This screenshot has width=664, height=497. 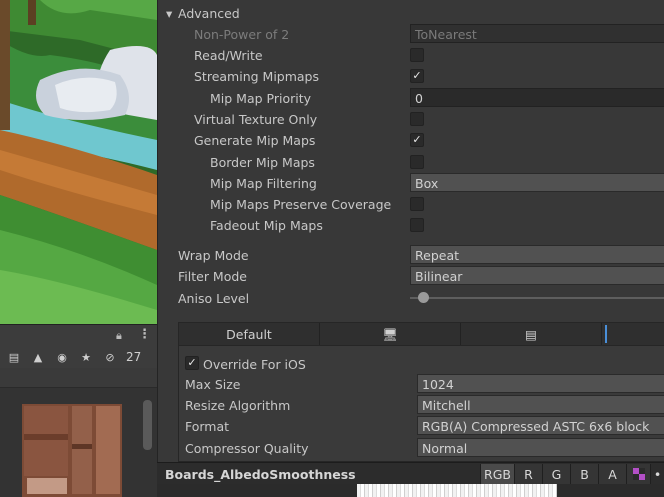 What do you see at coordinates (213, 384) in the screenshot?
I see `max-size-label: Max Size` at bounding box center [213, 384].